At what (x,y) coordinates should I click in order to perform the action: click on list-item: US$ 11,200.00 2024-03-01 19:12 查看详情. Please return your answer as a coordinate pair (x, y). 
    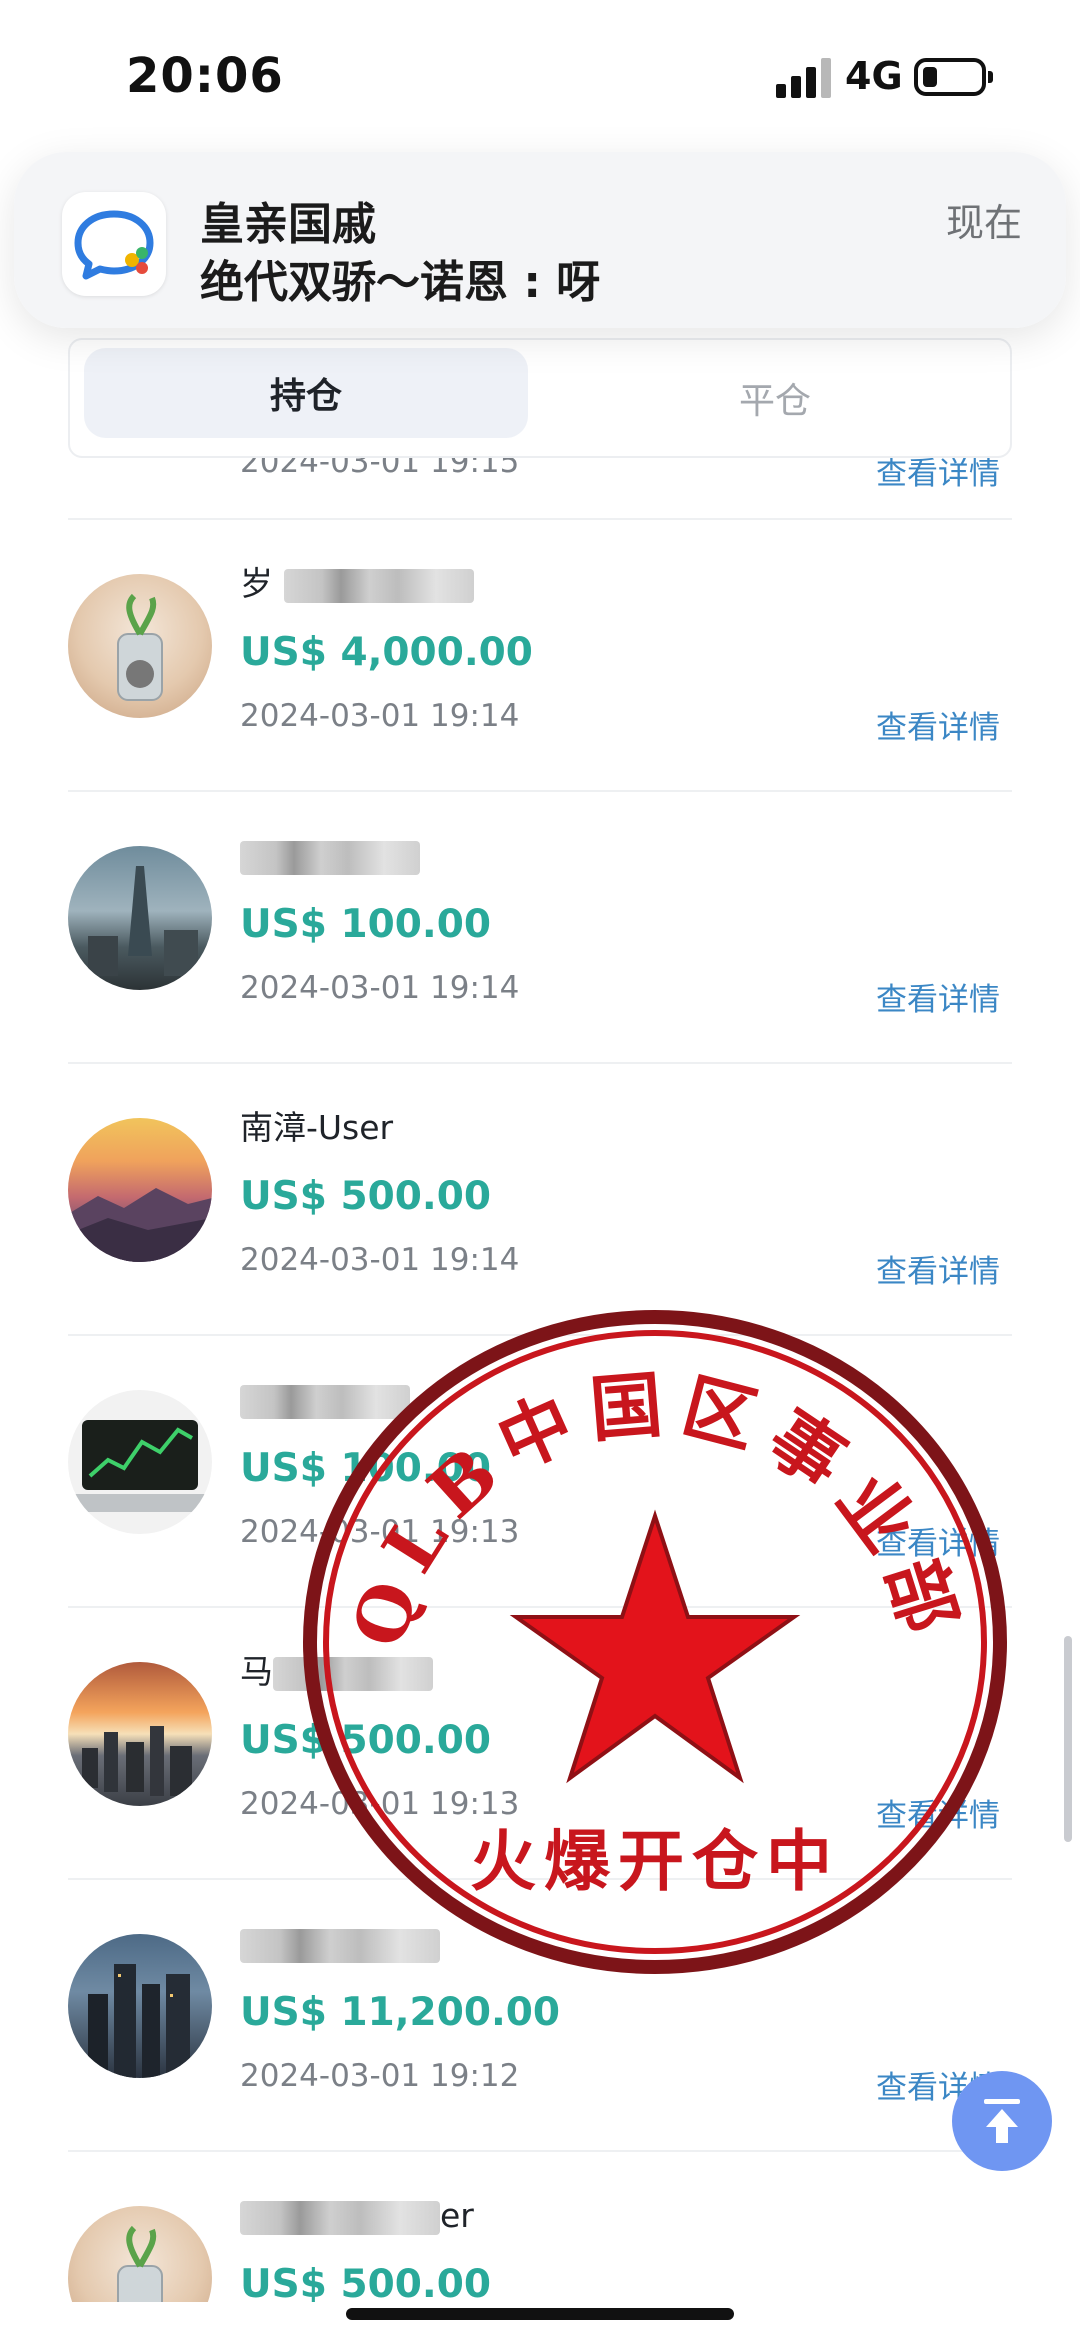
    Looking at the image, I should click on (540, 2016).